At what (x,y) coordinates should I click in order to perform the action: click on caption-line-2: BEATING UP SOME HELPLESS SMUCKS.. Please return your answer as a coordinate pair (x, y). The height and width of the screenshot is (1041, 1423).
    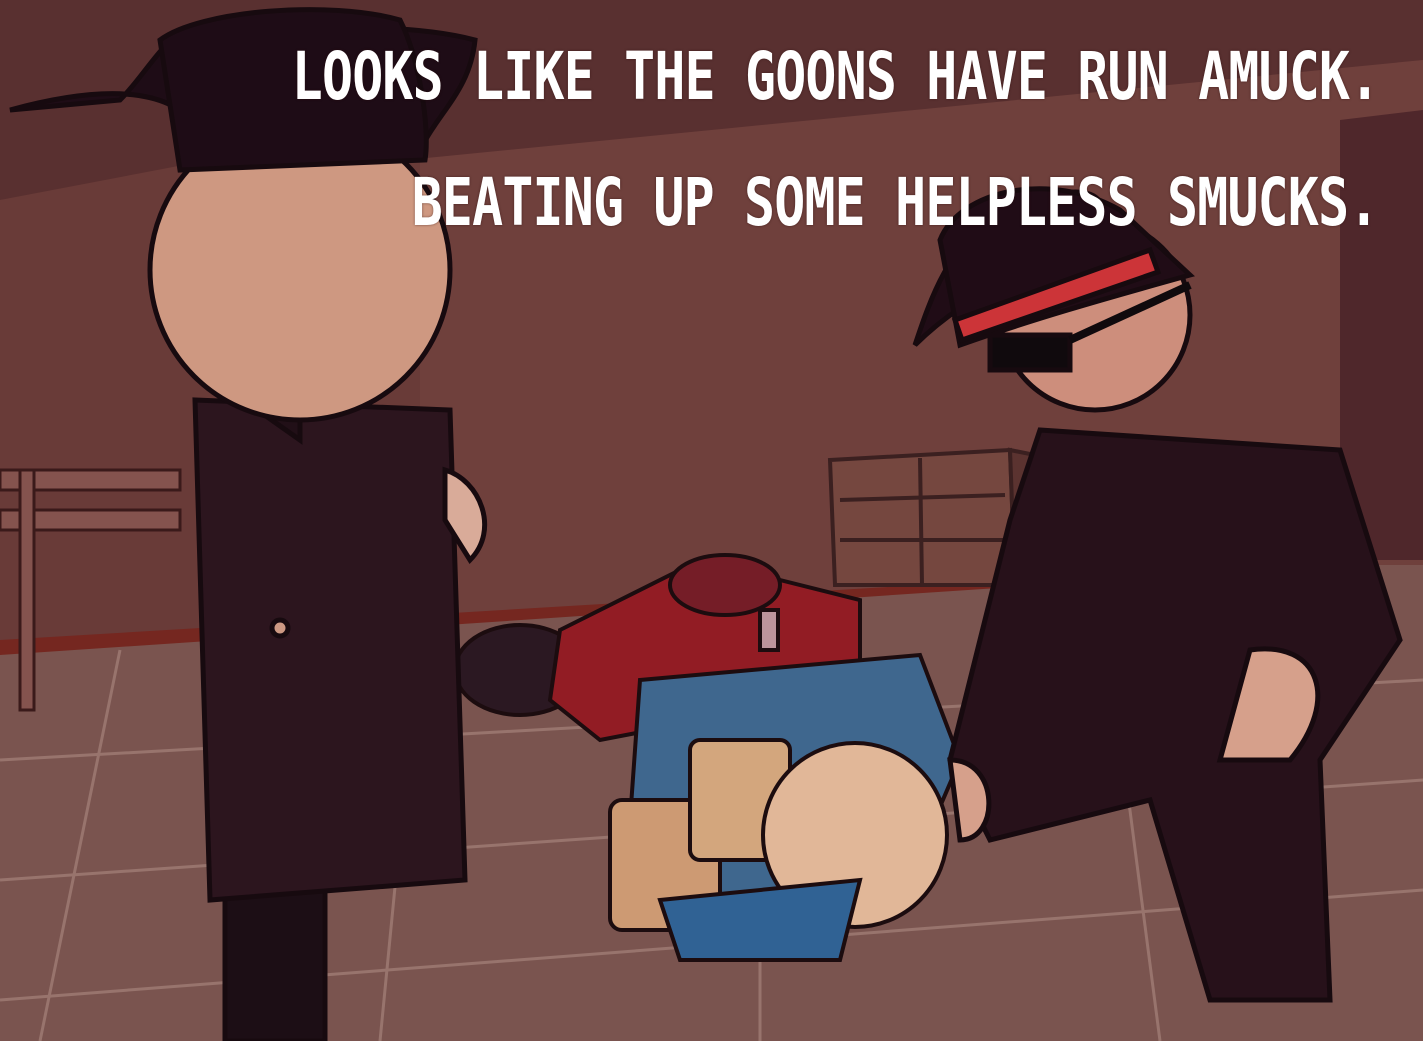
    Looking at the image, I should click on (896, 202).